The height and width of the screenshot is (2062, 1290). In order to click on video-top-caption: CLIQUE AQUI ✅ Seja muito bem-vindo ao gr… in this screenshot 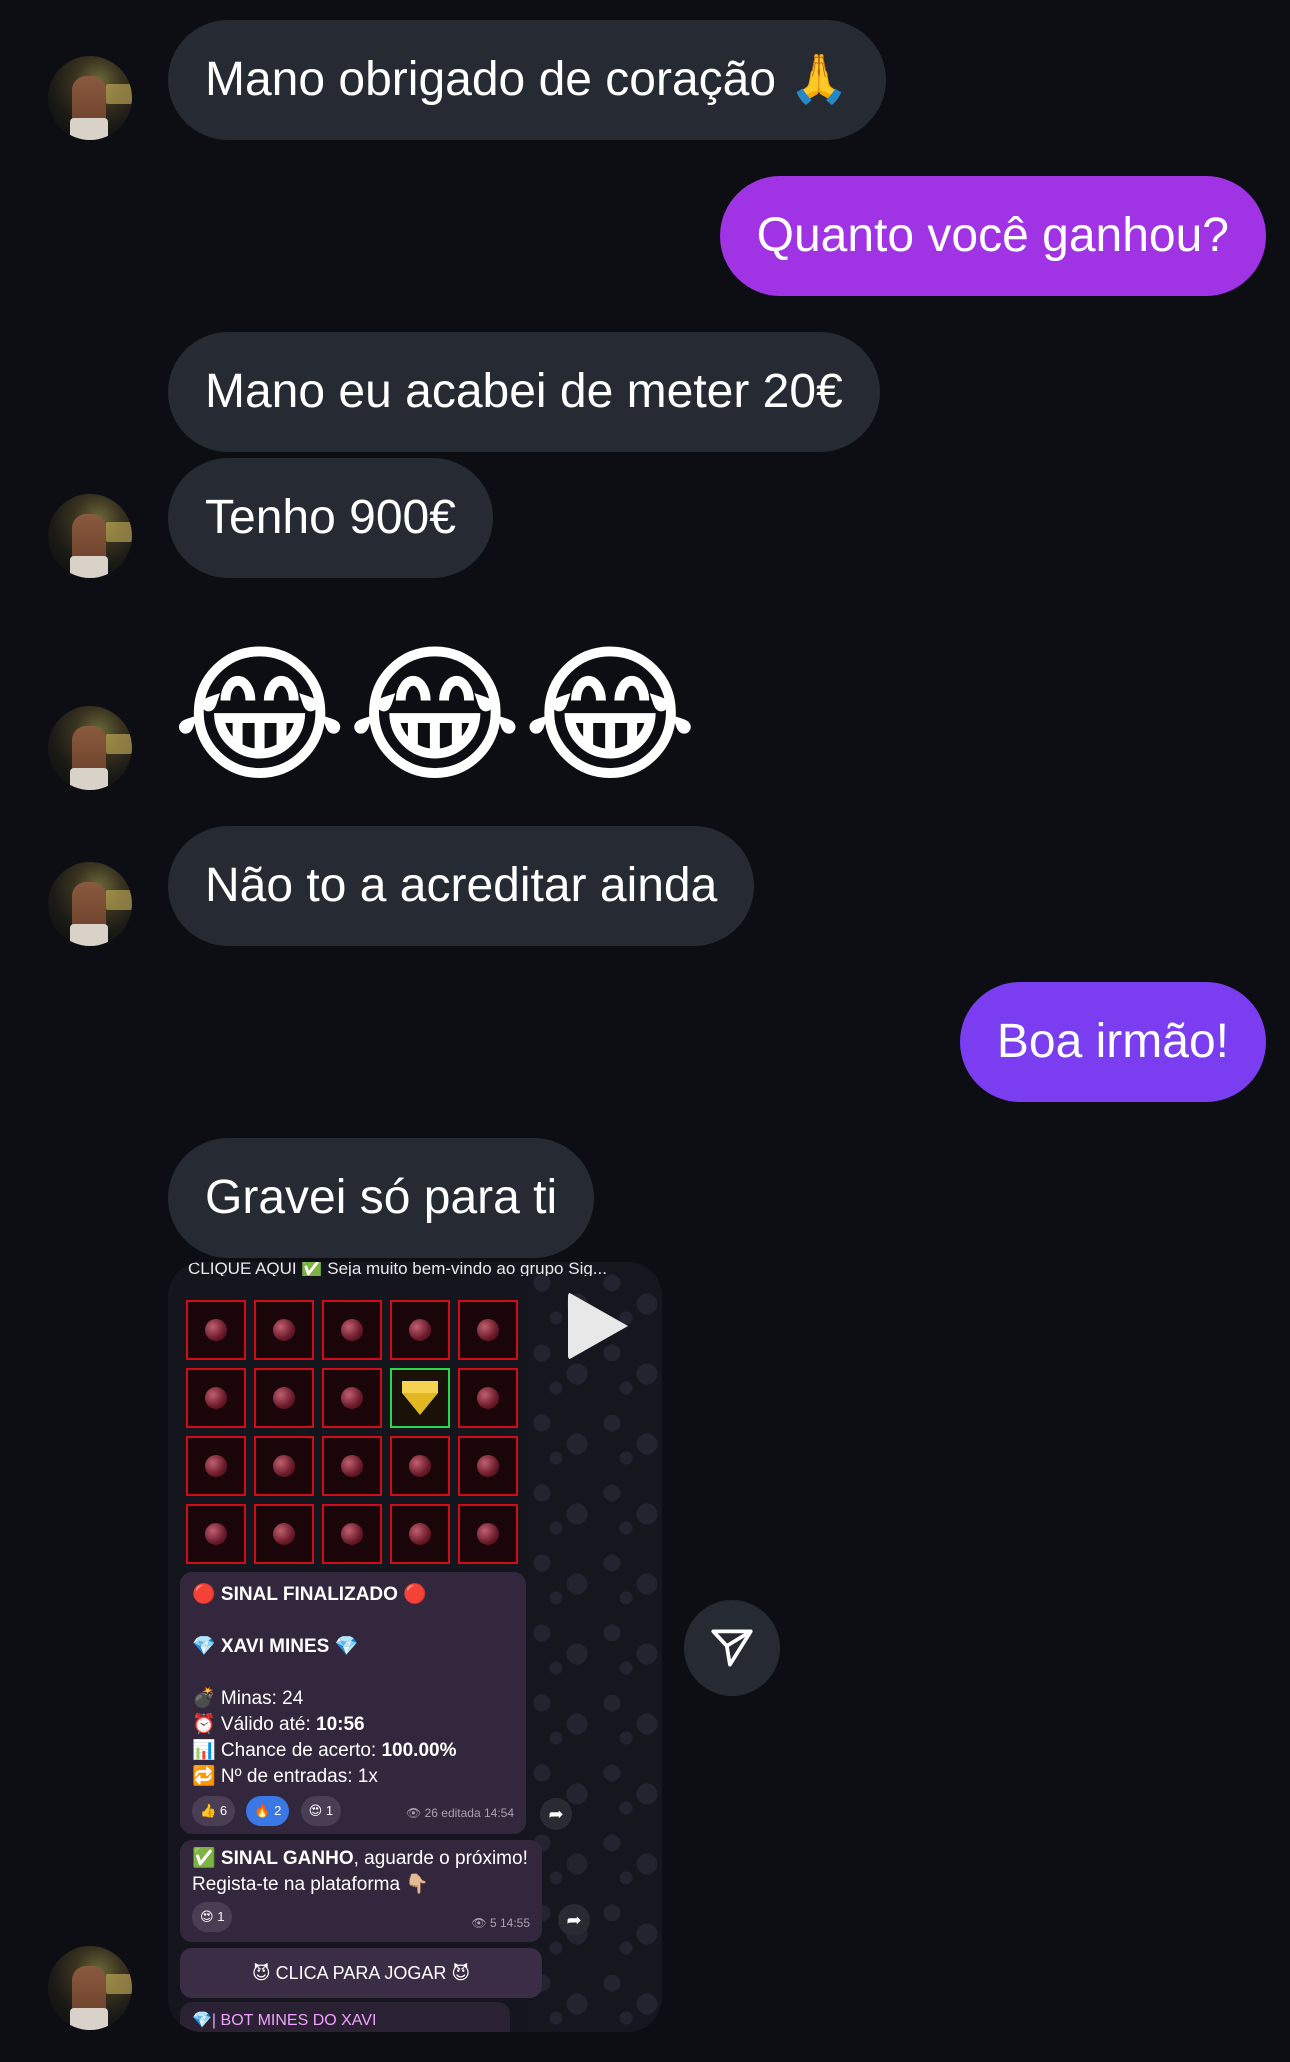, I will do `click(397, 1269)`.